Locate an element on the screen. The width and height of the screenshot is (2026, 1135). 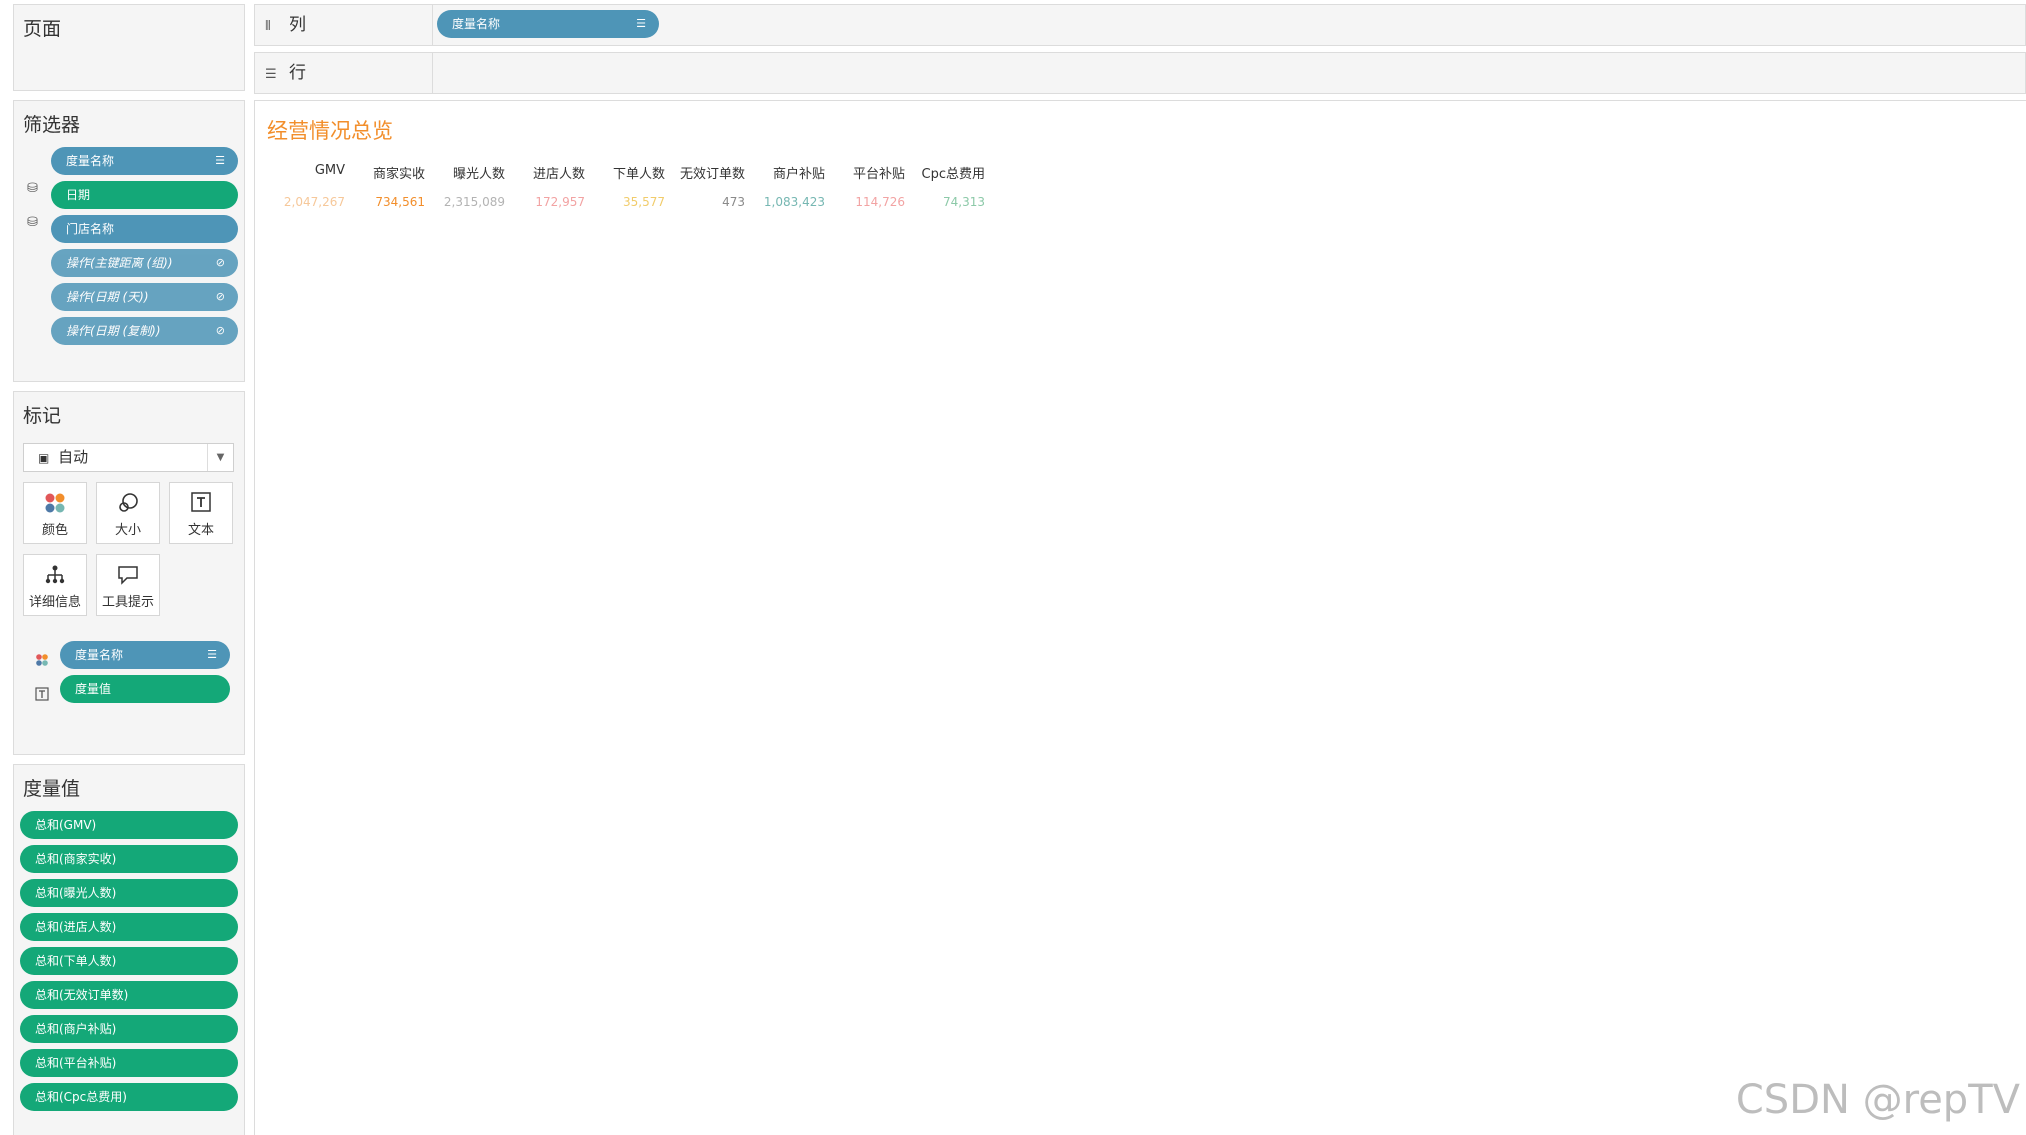
column-header: 平台补贴 is located at coordinates (878, 174).